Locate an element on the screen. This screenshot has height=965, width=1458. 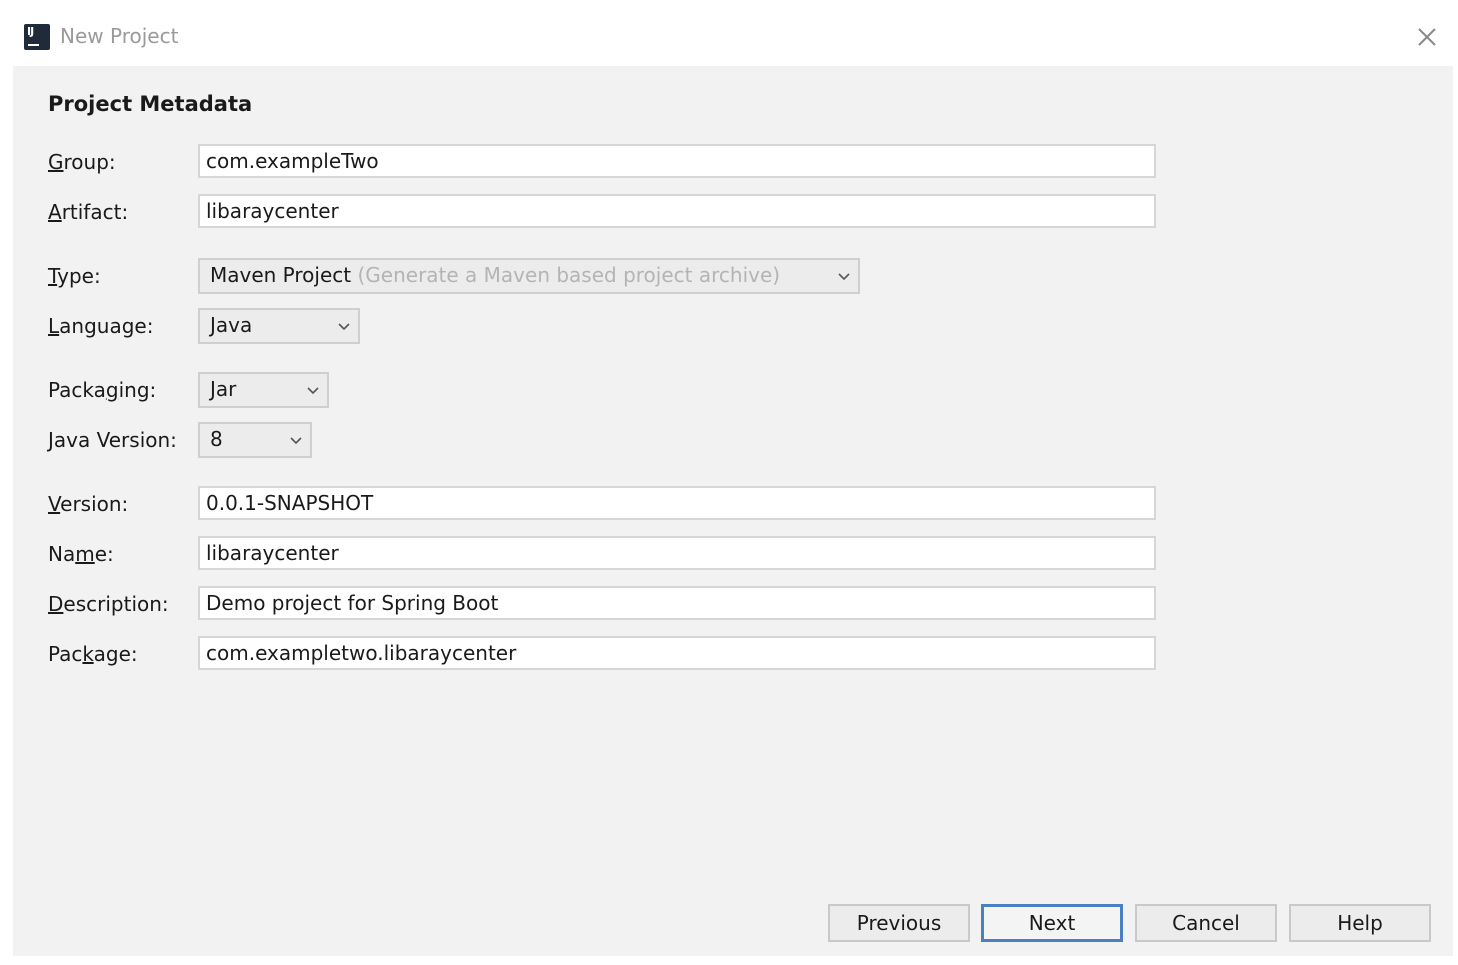
packaging-label: Packaging: is located at coordinates (102, 390).